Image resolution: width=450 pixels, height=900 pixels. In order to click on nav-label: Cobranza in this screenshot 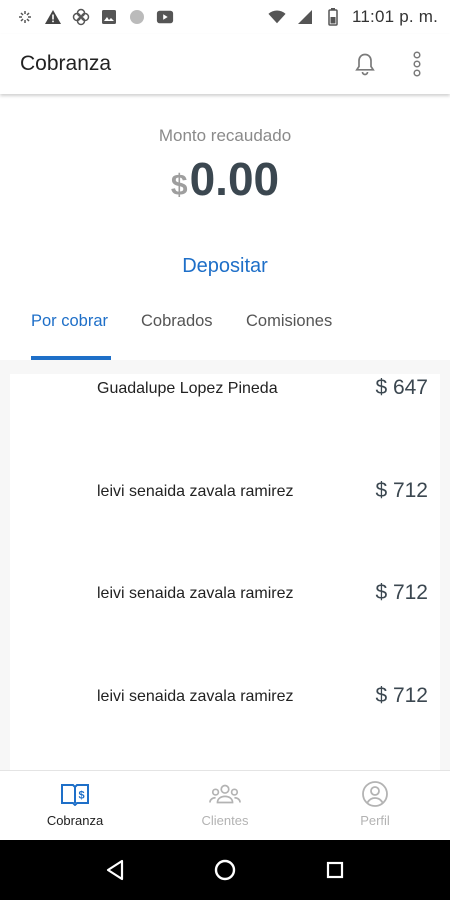, I will do `click(75, 820)`.